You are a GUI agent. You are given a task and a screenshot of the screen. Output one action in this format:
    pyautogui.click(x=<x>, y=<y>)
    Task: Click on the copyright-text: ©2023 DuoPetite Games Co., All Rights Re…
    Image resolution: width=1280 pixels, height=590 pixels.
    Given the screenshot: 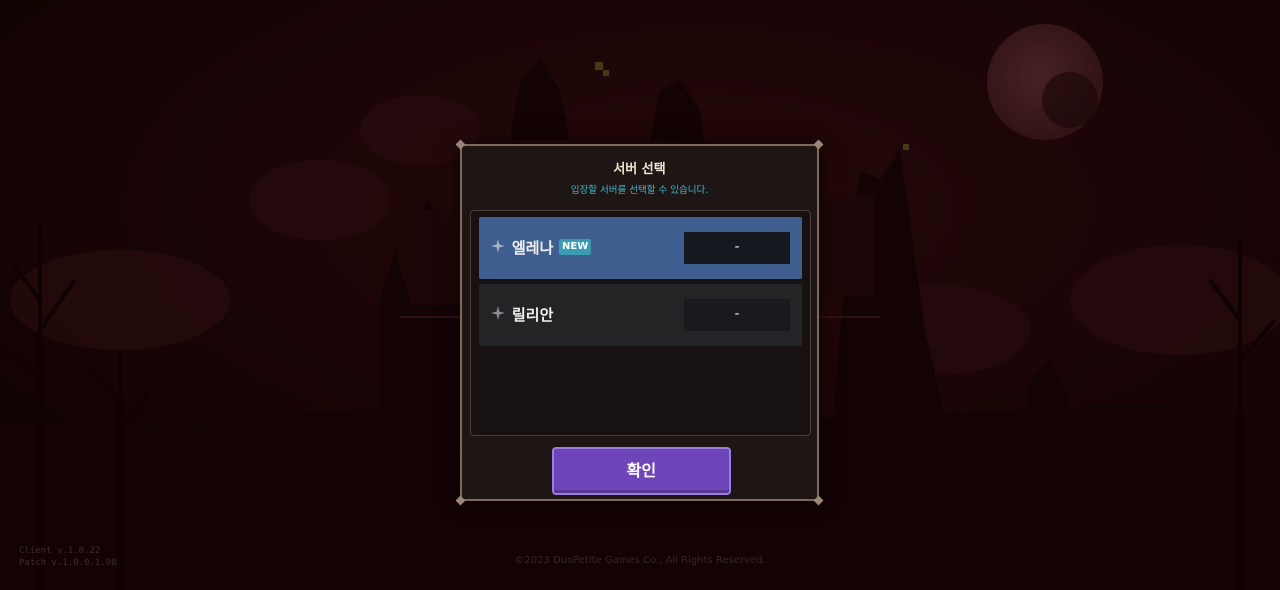 What is the action you would take?
    pyautogui.click(x=640, y=560)
    